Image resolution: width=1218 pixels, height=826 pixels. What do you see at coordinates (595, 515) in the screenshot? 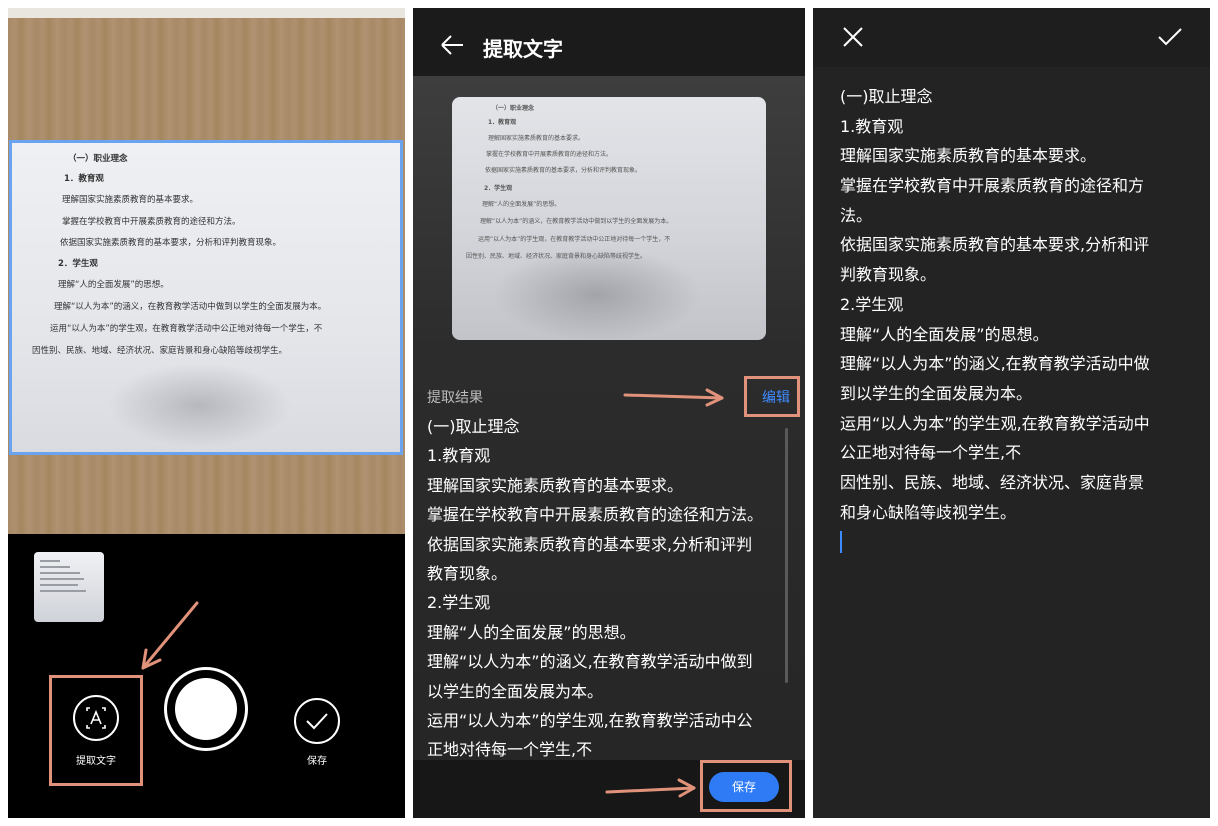
I see `text-line: 掌握在学校教育中开展素质教育的途径和方法。` at bounding box center [595, 515].